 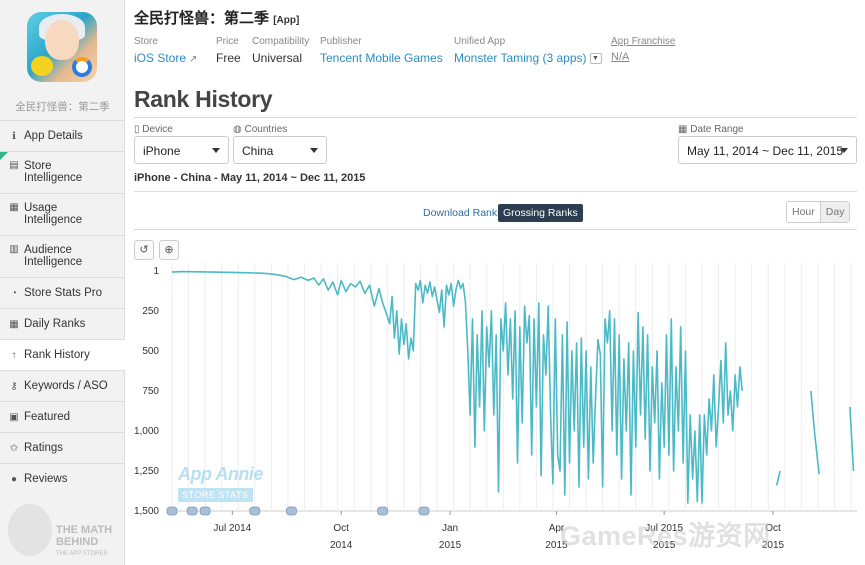 What do you see at coordinates (150, 391) in the screenshot?
I see `y-tick-label: 750` at bounding box center [150, 391].